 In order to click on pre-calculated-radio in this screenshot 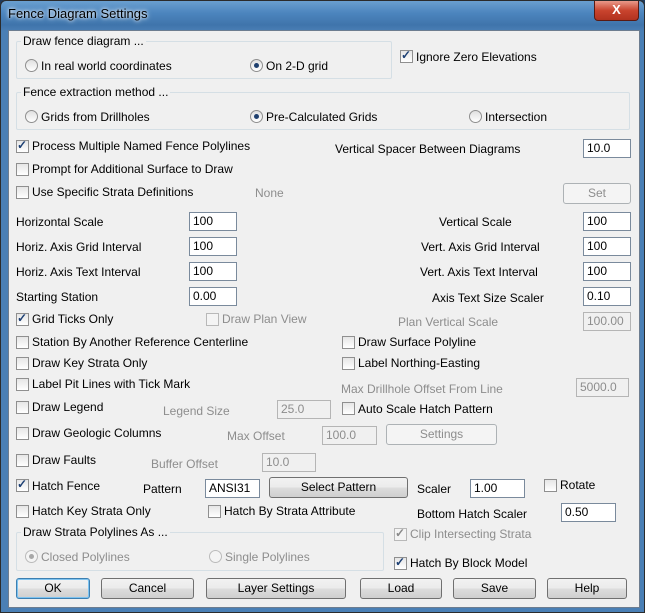, I will do `click(256, 116)`.